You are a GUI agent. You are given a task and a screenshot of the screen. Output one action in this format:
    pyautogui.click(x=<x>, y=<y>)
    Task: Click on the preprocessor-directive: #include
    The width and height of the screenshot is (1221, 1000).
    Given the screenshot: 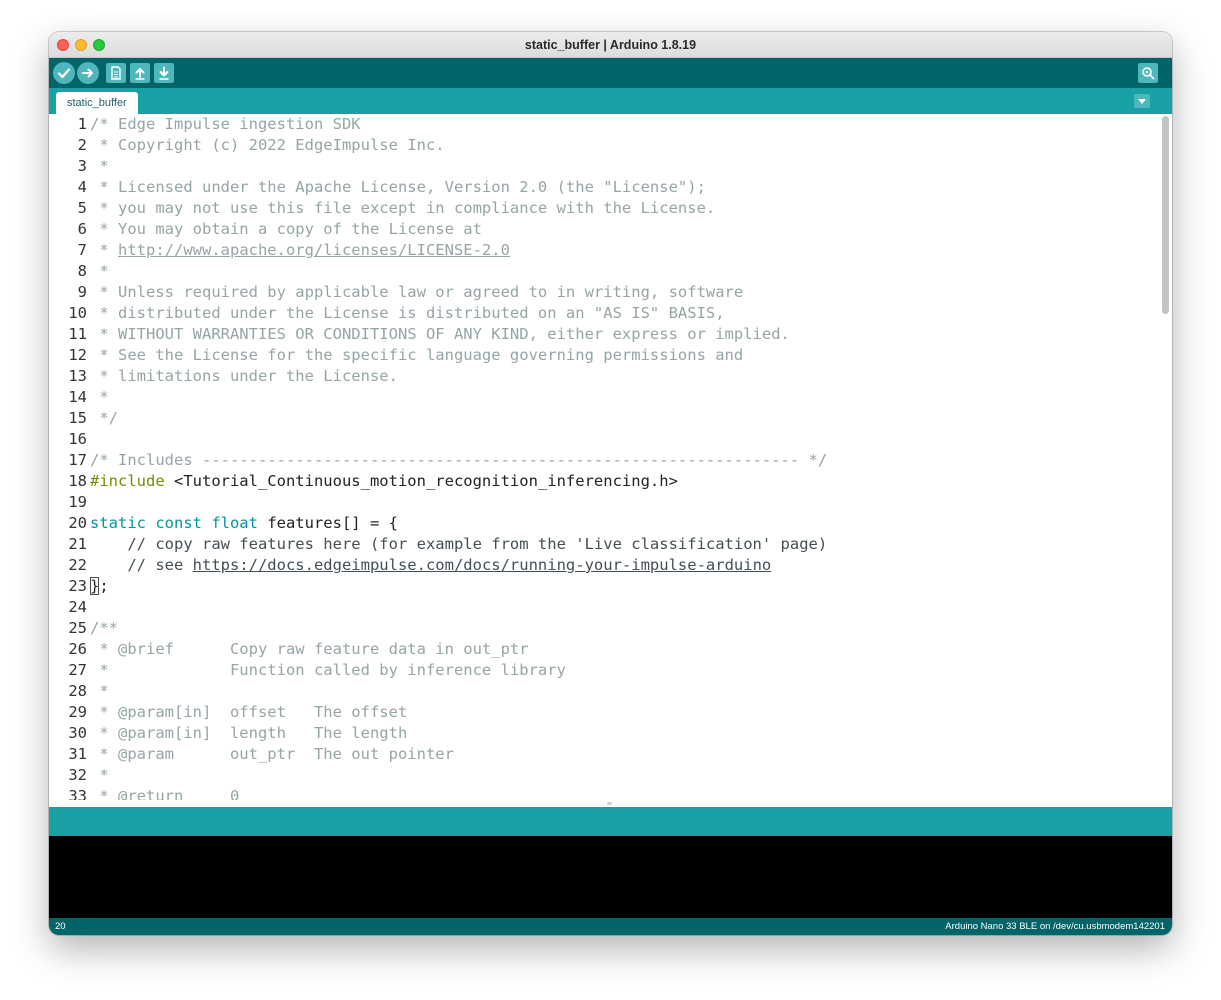 What is the action you would take?
    pyautogui.click(x=127, y=481)
    